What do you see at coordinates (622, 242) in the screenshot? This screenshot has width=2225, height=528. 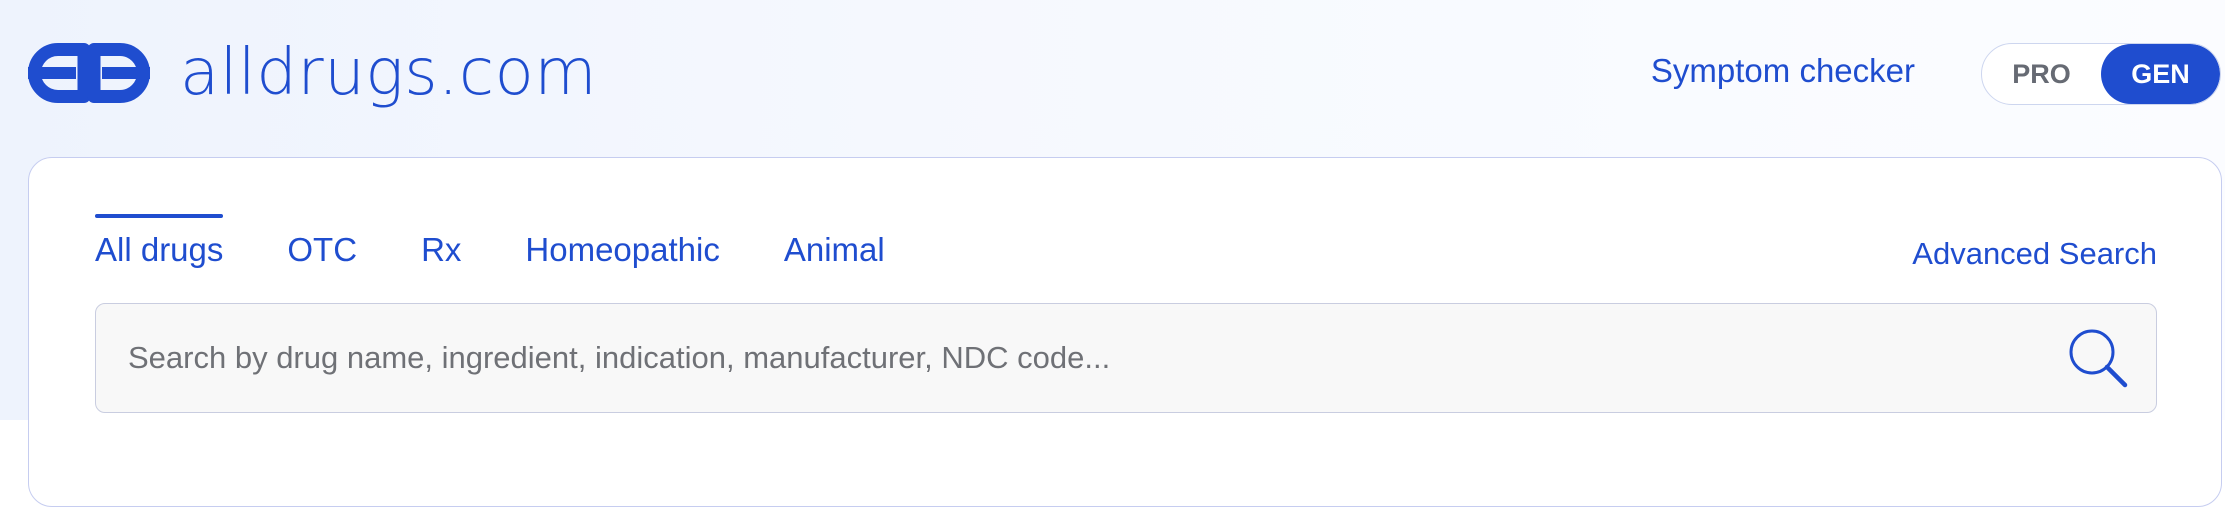 I see `tab-homeopathic: Homeopathic` at bounding box center [622, 242].